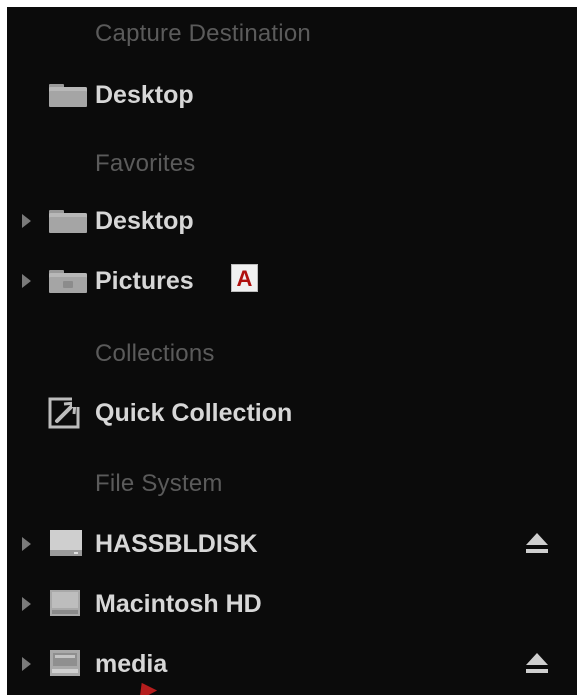 The height and width of the screenshot is (695, 579). I want to click on section-header-capture-destination: Capture Destination, so click(203, 33).